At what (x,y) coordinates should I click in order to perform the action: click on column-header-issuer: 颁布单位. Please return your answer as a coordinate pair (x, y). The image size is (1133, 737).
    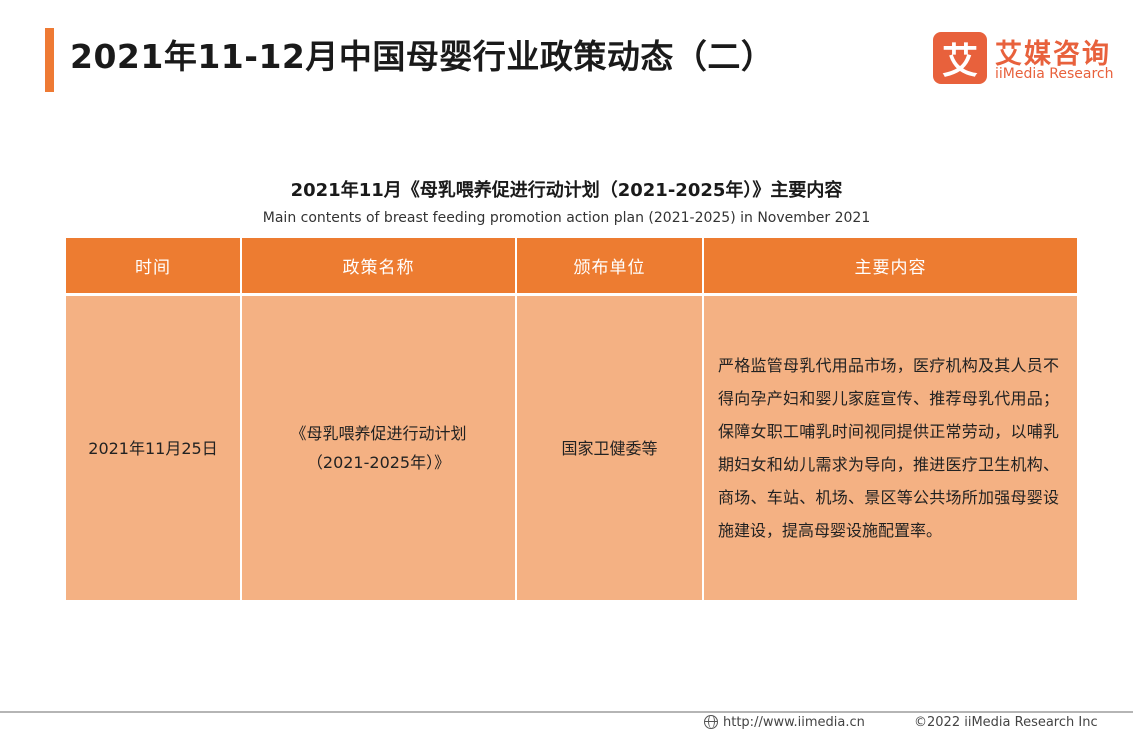
    Looking at the image, I should click on (610, 266).